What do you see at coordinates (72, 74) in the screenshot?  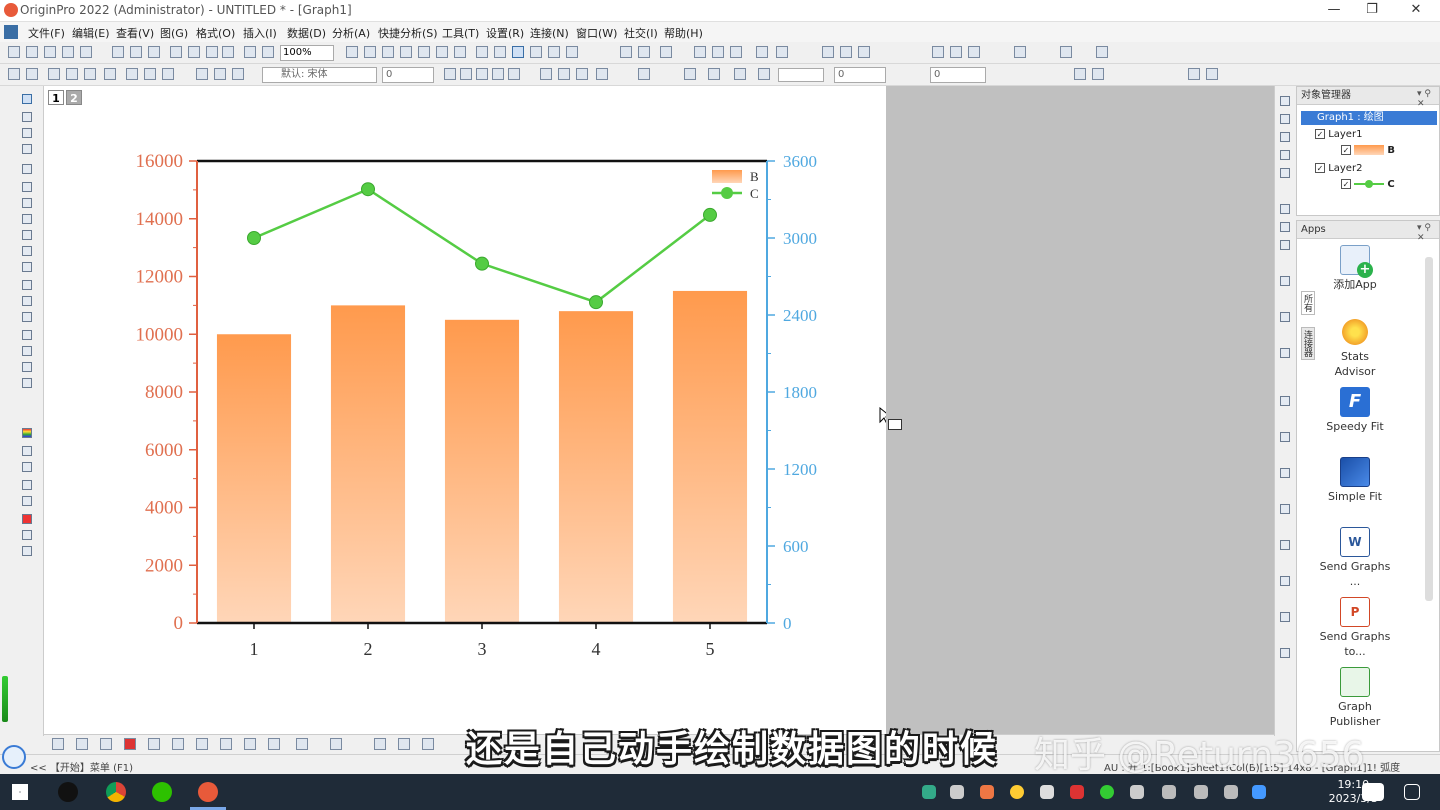 I see `merge-icon` at bounding box center [72, 74].